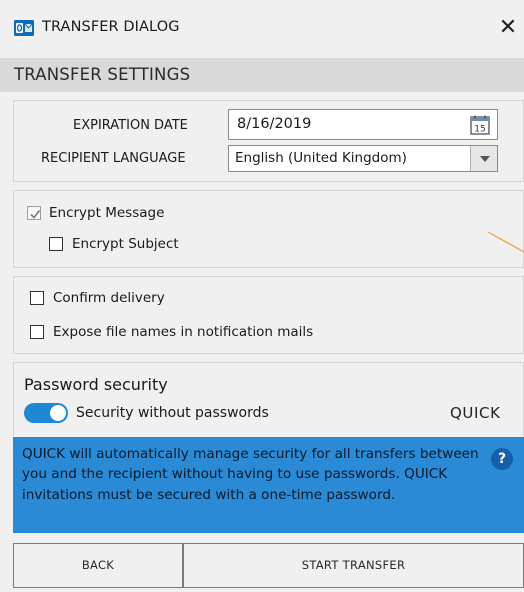 This screenshot has width=524, height=592. I want to click on expose-file-names-label: Expose file names in notification mails, so click(183, 332).